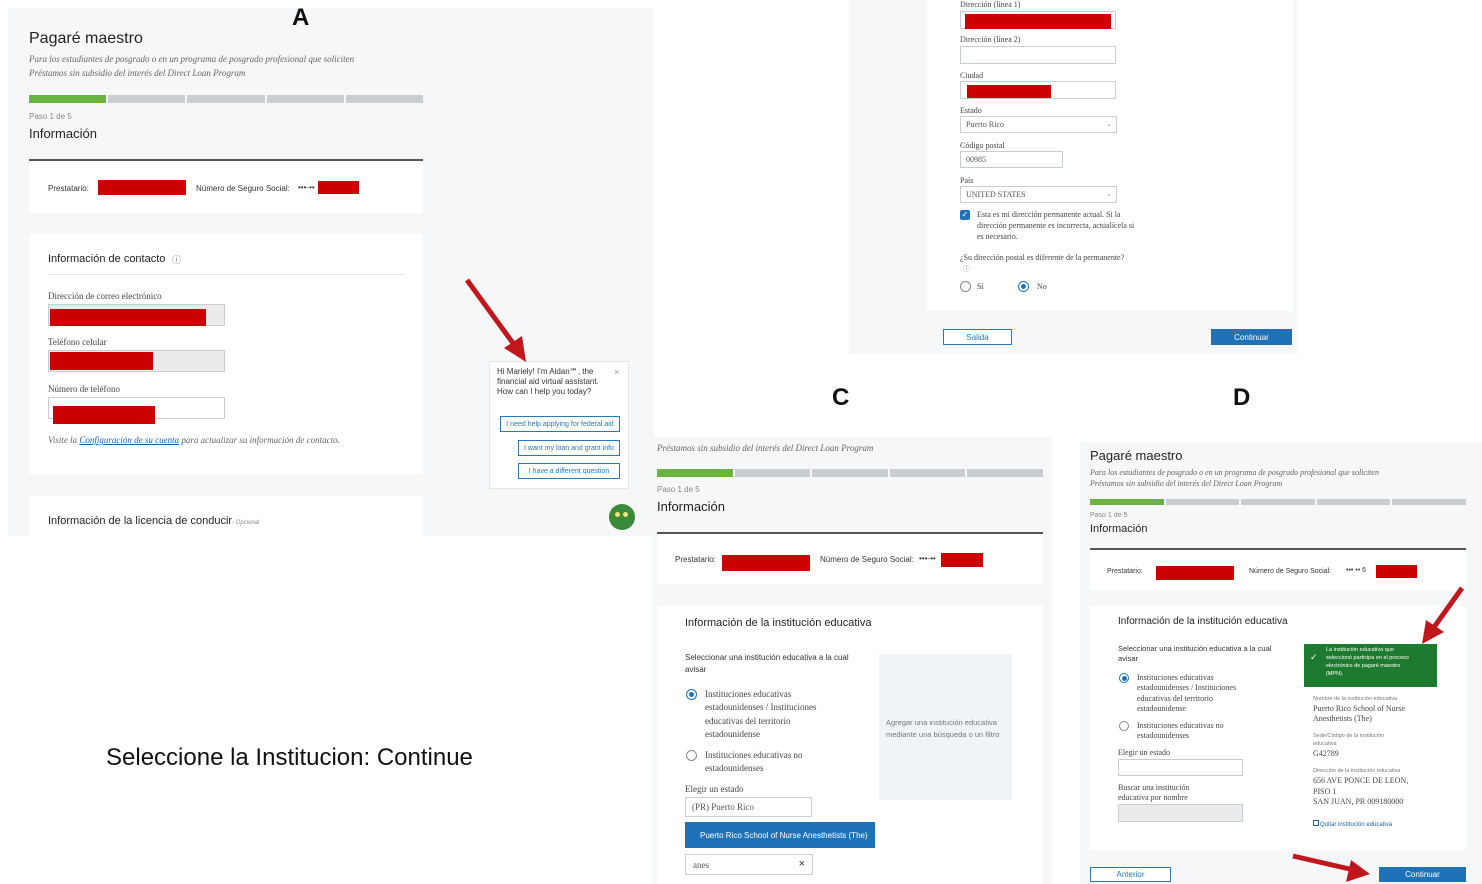  I want to click on section-title: Información, so click(1119, 529).